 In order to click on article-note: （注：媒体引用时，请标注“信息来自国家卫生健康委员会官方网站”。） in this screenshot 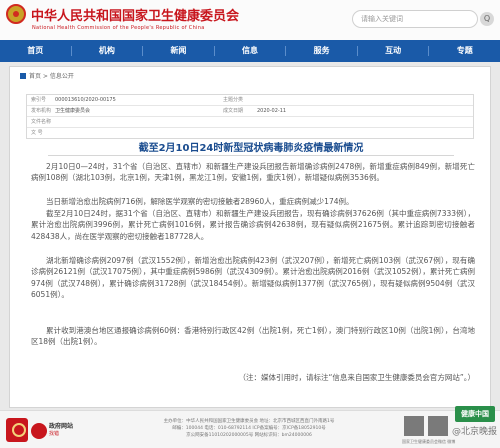, I will do `click(356, 377)`.